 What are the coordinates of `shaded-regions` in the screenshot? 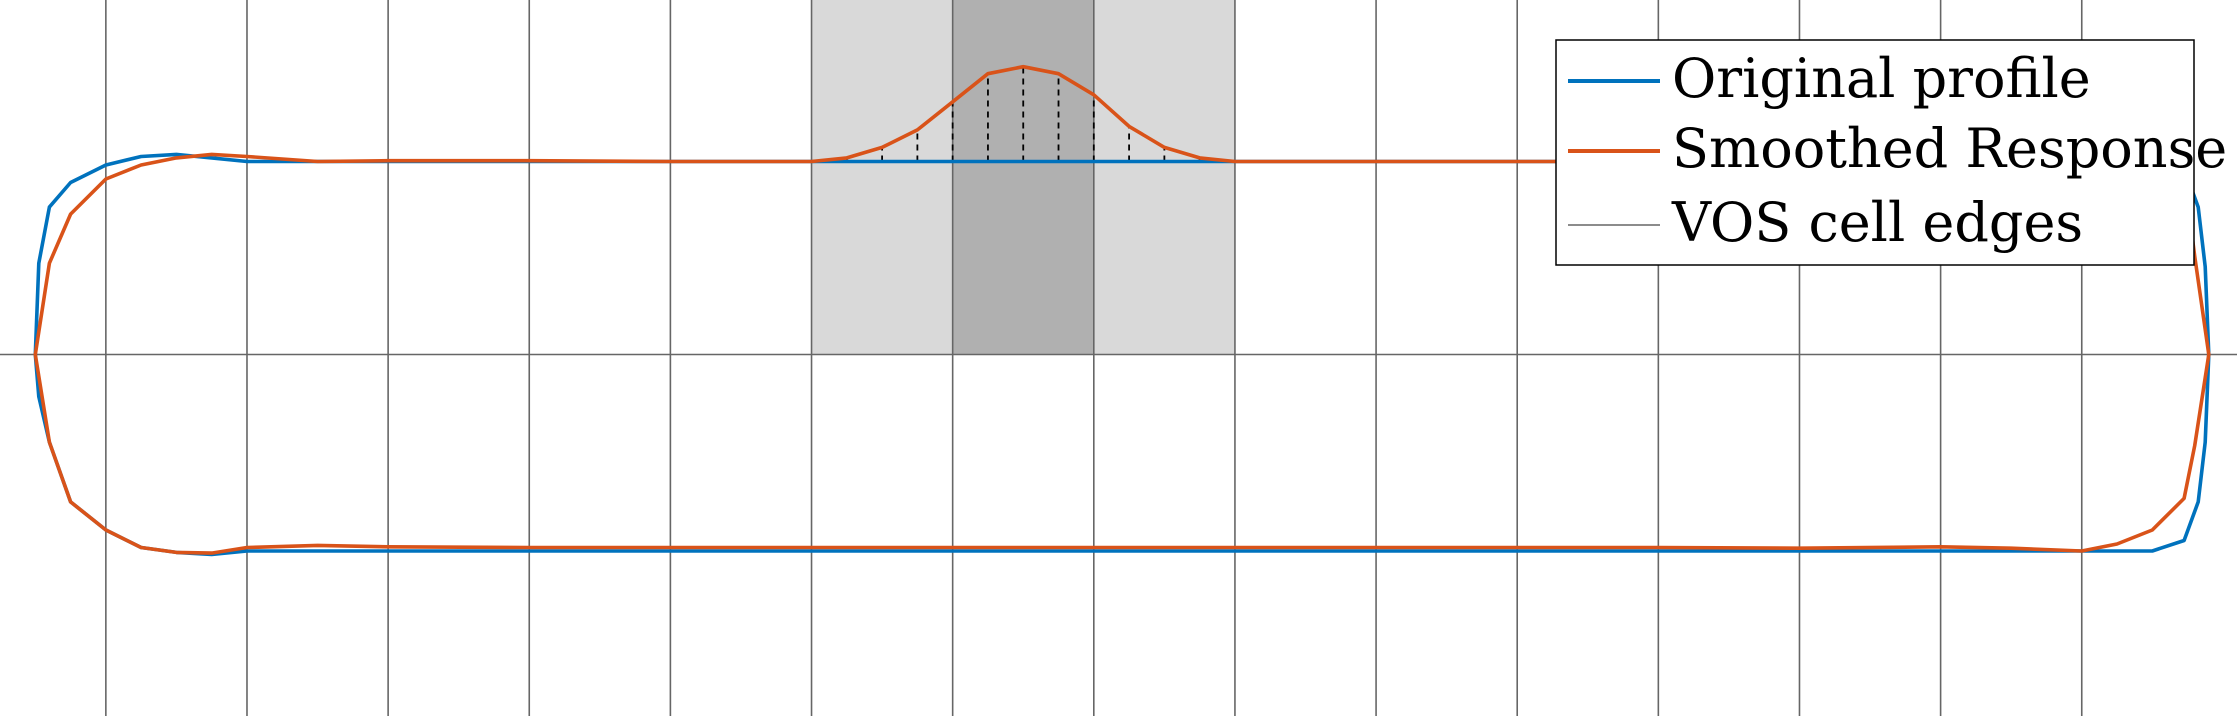 It's located at (1023, 177).